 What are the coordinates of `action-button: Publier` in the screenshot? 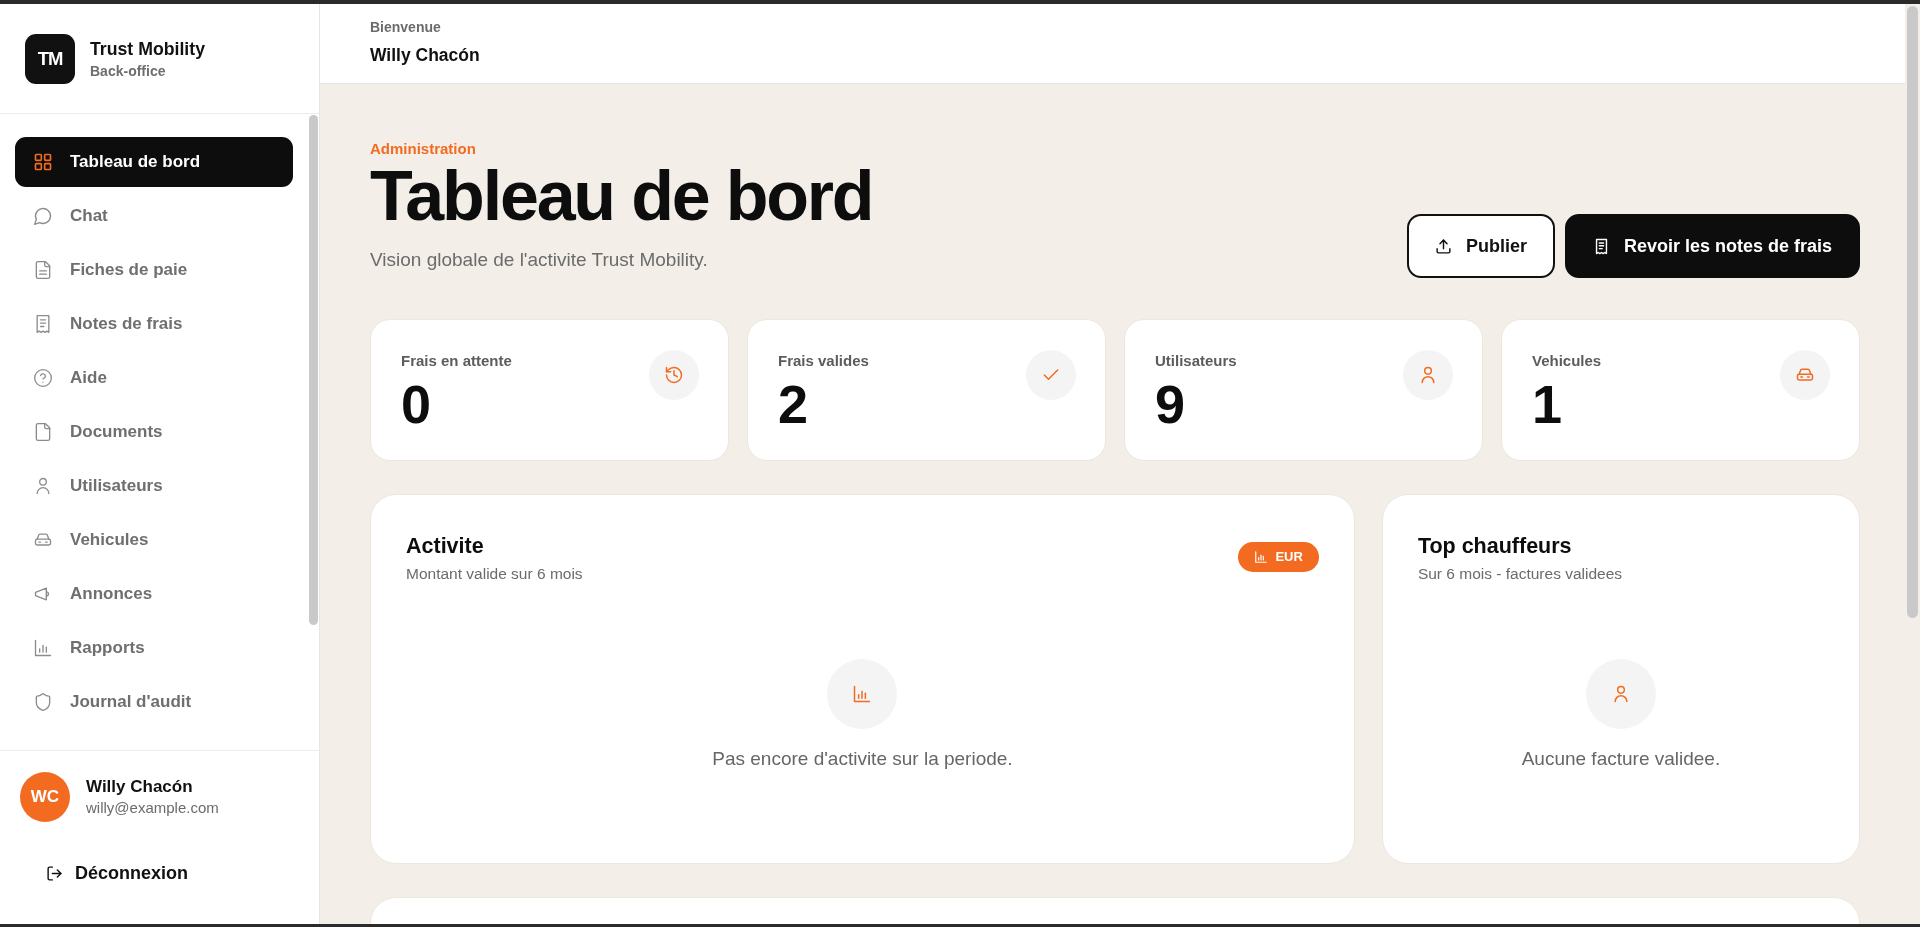 It's located at (1480, 246).